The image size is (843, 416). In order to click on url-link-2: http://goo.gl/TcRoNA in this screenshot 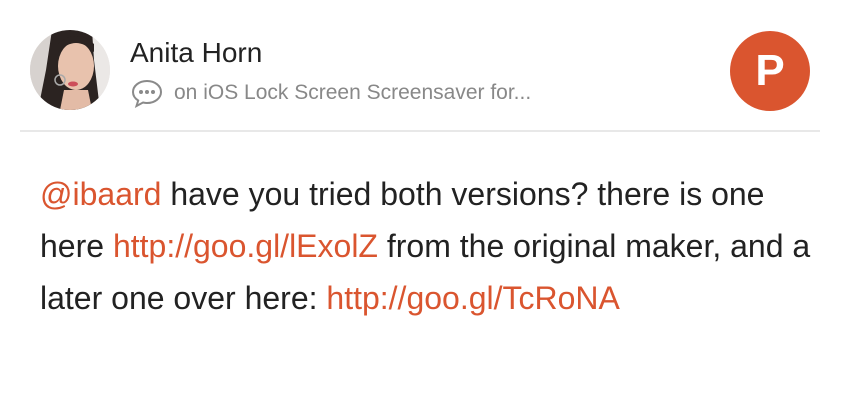, I will do `click(472, 298)`.